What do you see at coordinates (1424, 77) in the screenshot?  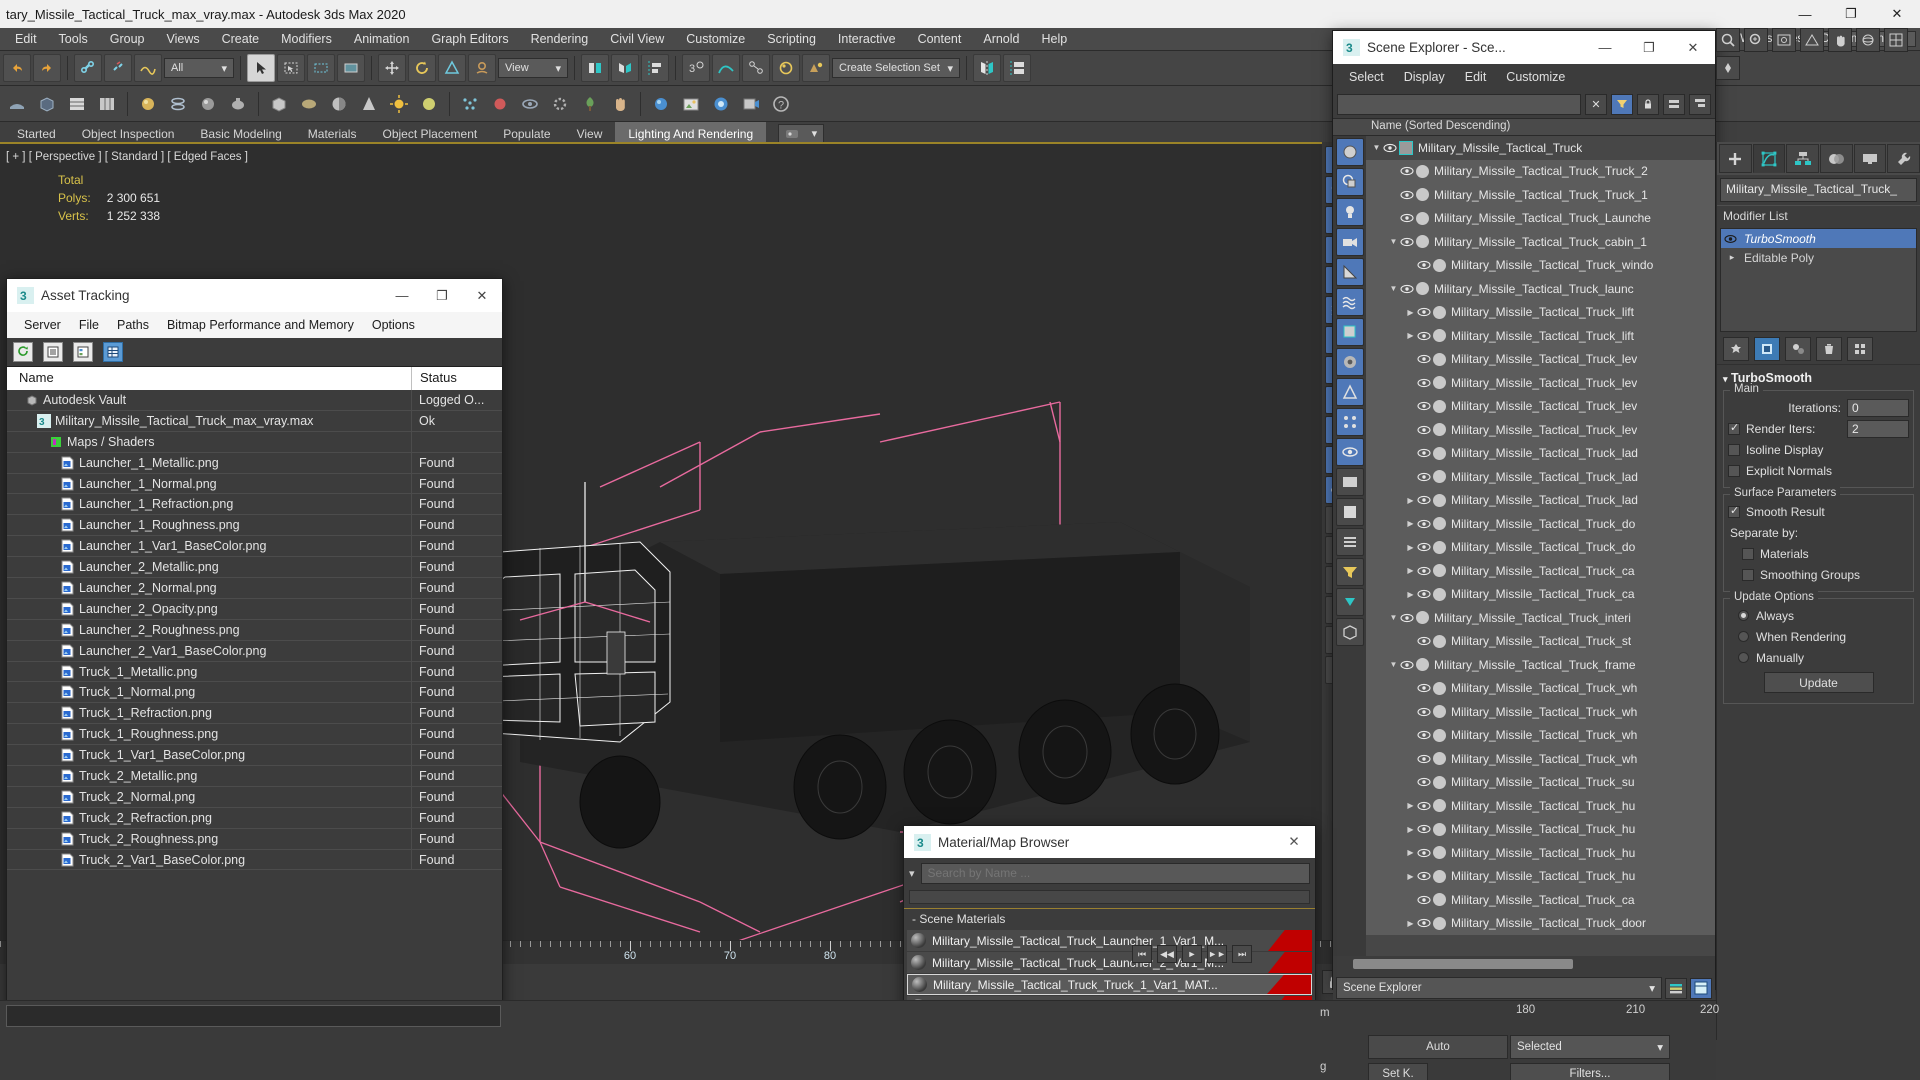 I see `se-menu-display: Display` at bounding box center [1424, 77].